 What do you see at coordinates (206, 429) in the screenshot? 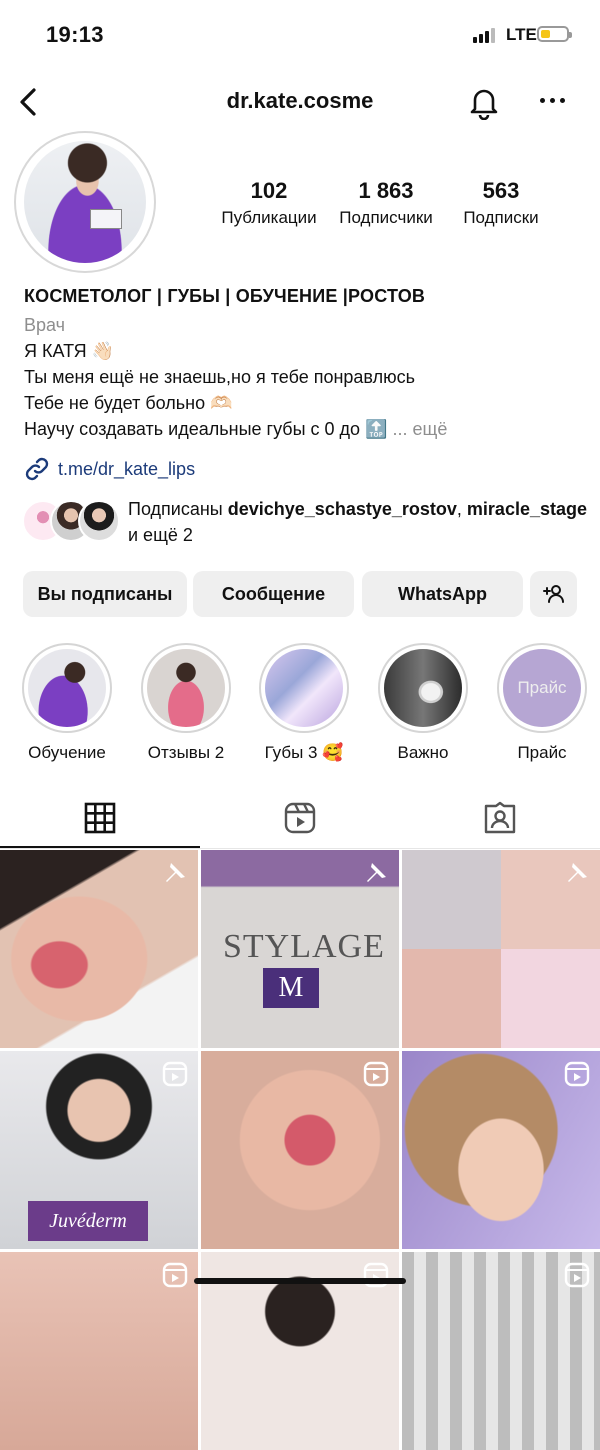
I see `bio-line-4-text: Научу создавать идеальные губы с 0 до 🔝` at bounding box center [206, 429].